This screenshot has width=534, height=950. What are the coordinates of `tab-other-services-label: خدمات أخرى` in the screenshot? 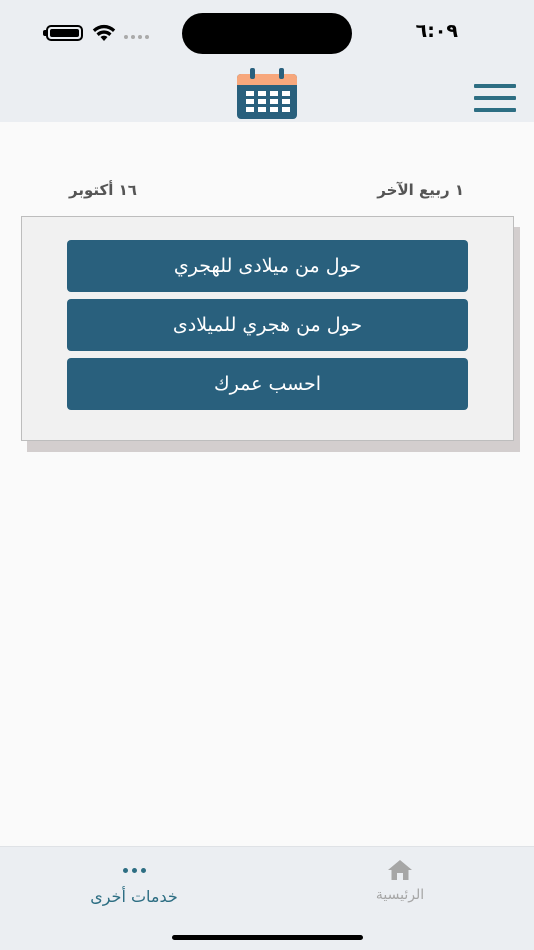 It's located at (134, 896).